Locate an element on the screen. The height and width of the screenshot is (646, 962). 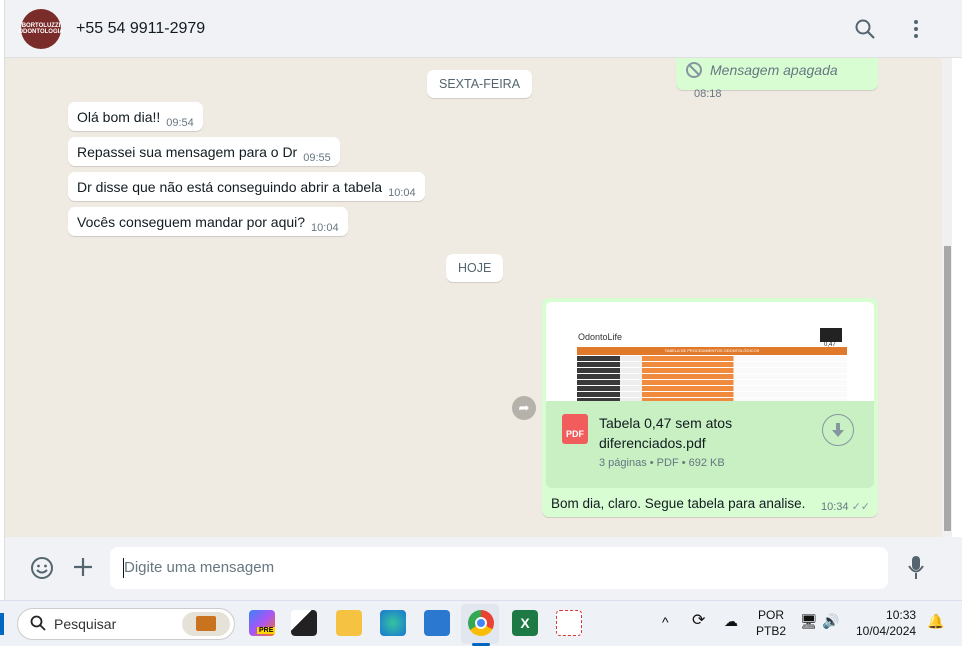
message-text: Olá bom dia!! is located at coordinates (119, 117).